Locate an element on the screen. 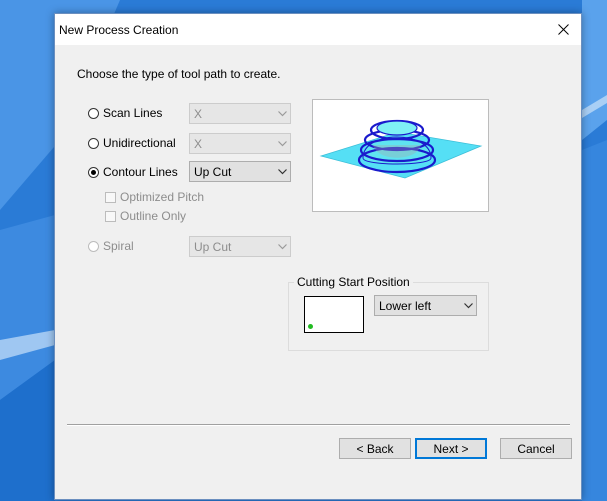  radio-spiral: Spiral is located at coordinates (111, 246).